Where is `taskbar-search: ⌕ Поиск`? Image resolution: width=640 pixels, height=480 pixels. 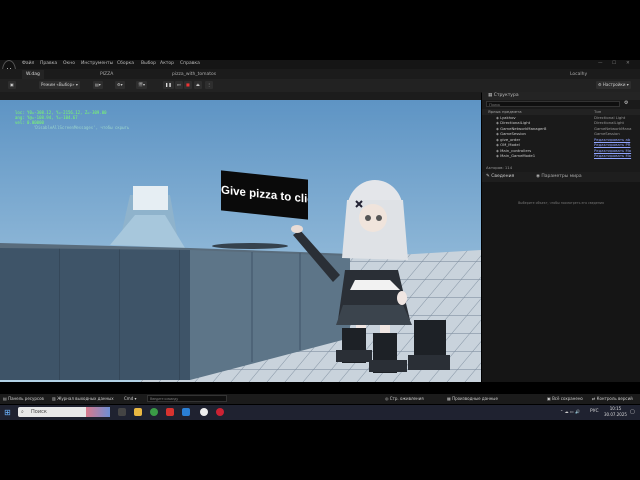 taskbar-search: ⌕ Поиск is located at coordinates (64, 412).